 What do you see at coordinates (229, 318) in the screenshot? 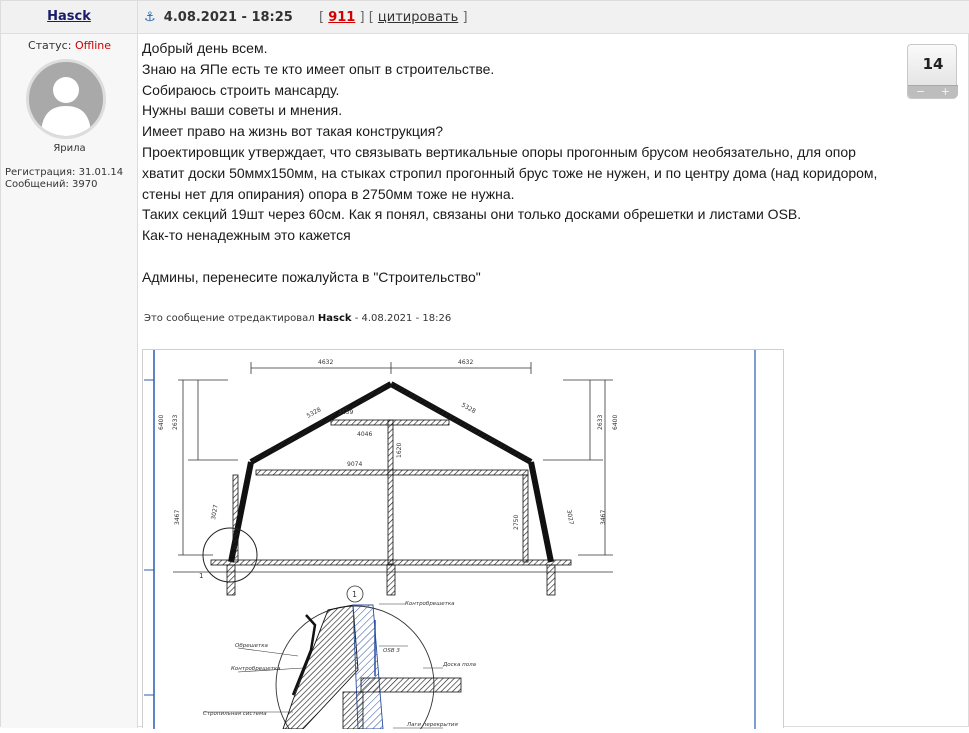
I see `edited-prefix: Это сообщение отредактировал` at bounding box center [229, 318].